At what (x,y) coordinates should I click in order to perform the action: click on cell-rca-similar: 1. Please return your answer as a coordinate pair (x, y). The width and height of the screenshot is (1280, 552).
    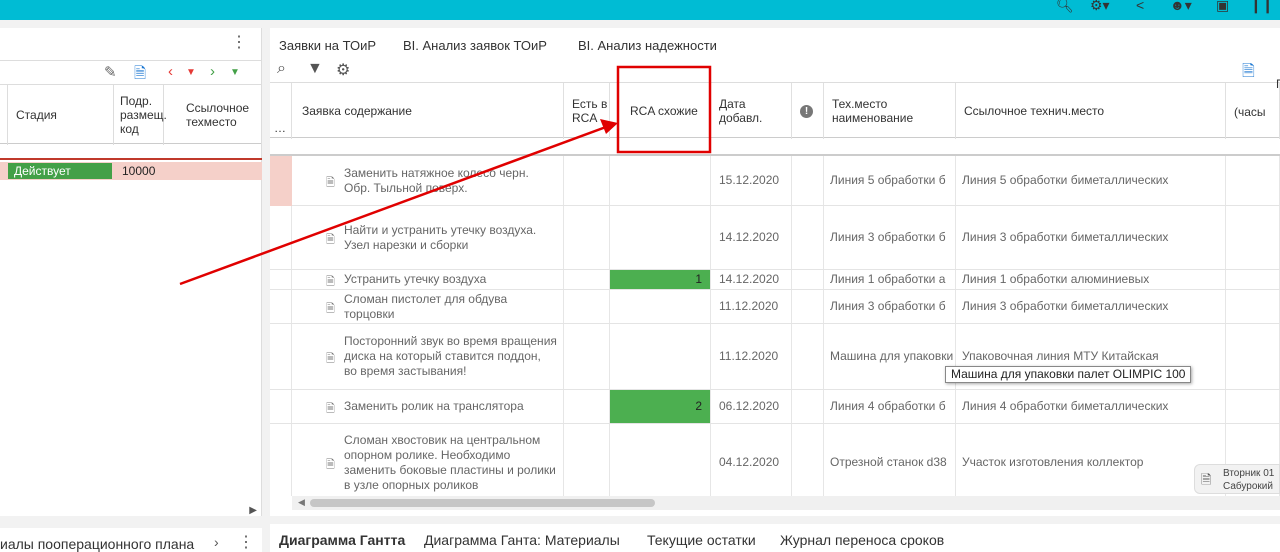
    Looking at the image, I should click on (660, 279).